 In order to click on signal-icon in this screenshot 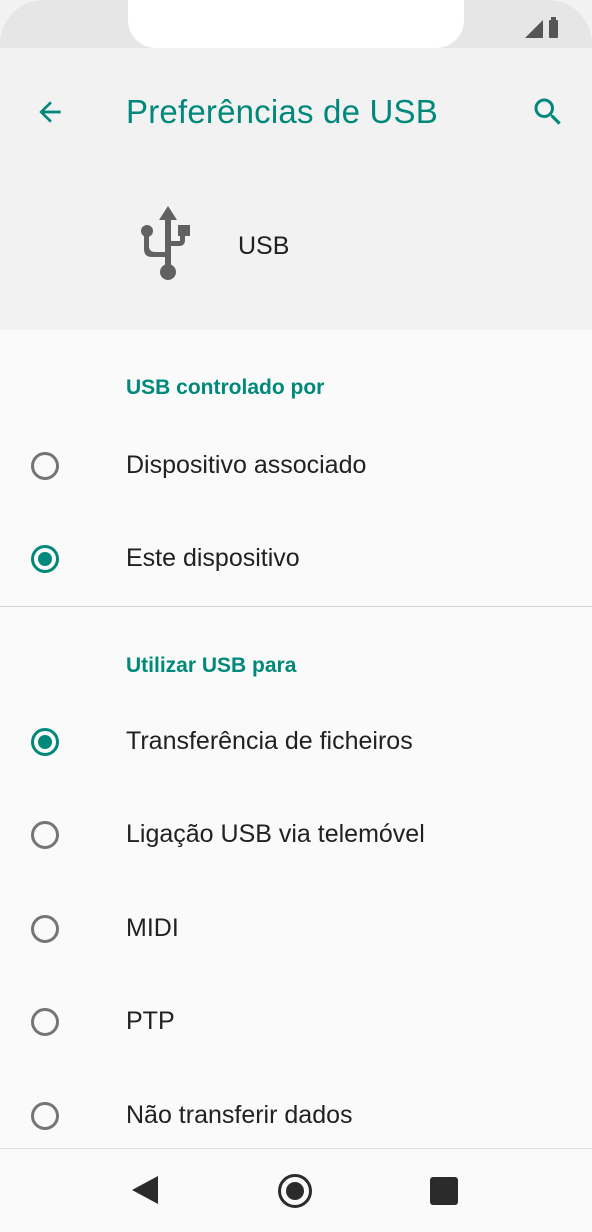, I will do `click(534, 29)`.